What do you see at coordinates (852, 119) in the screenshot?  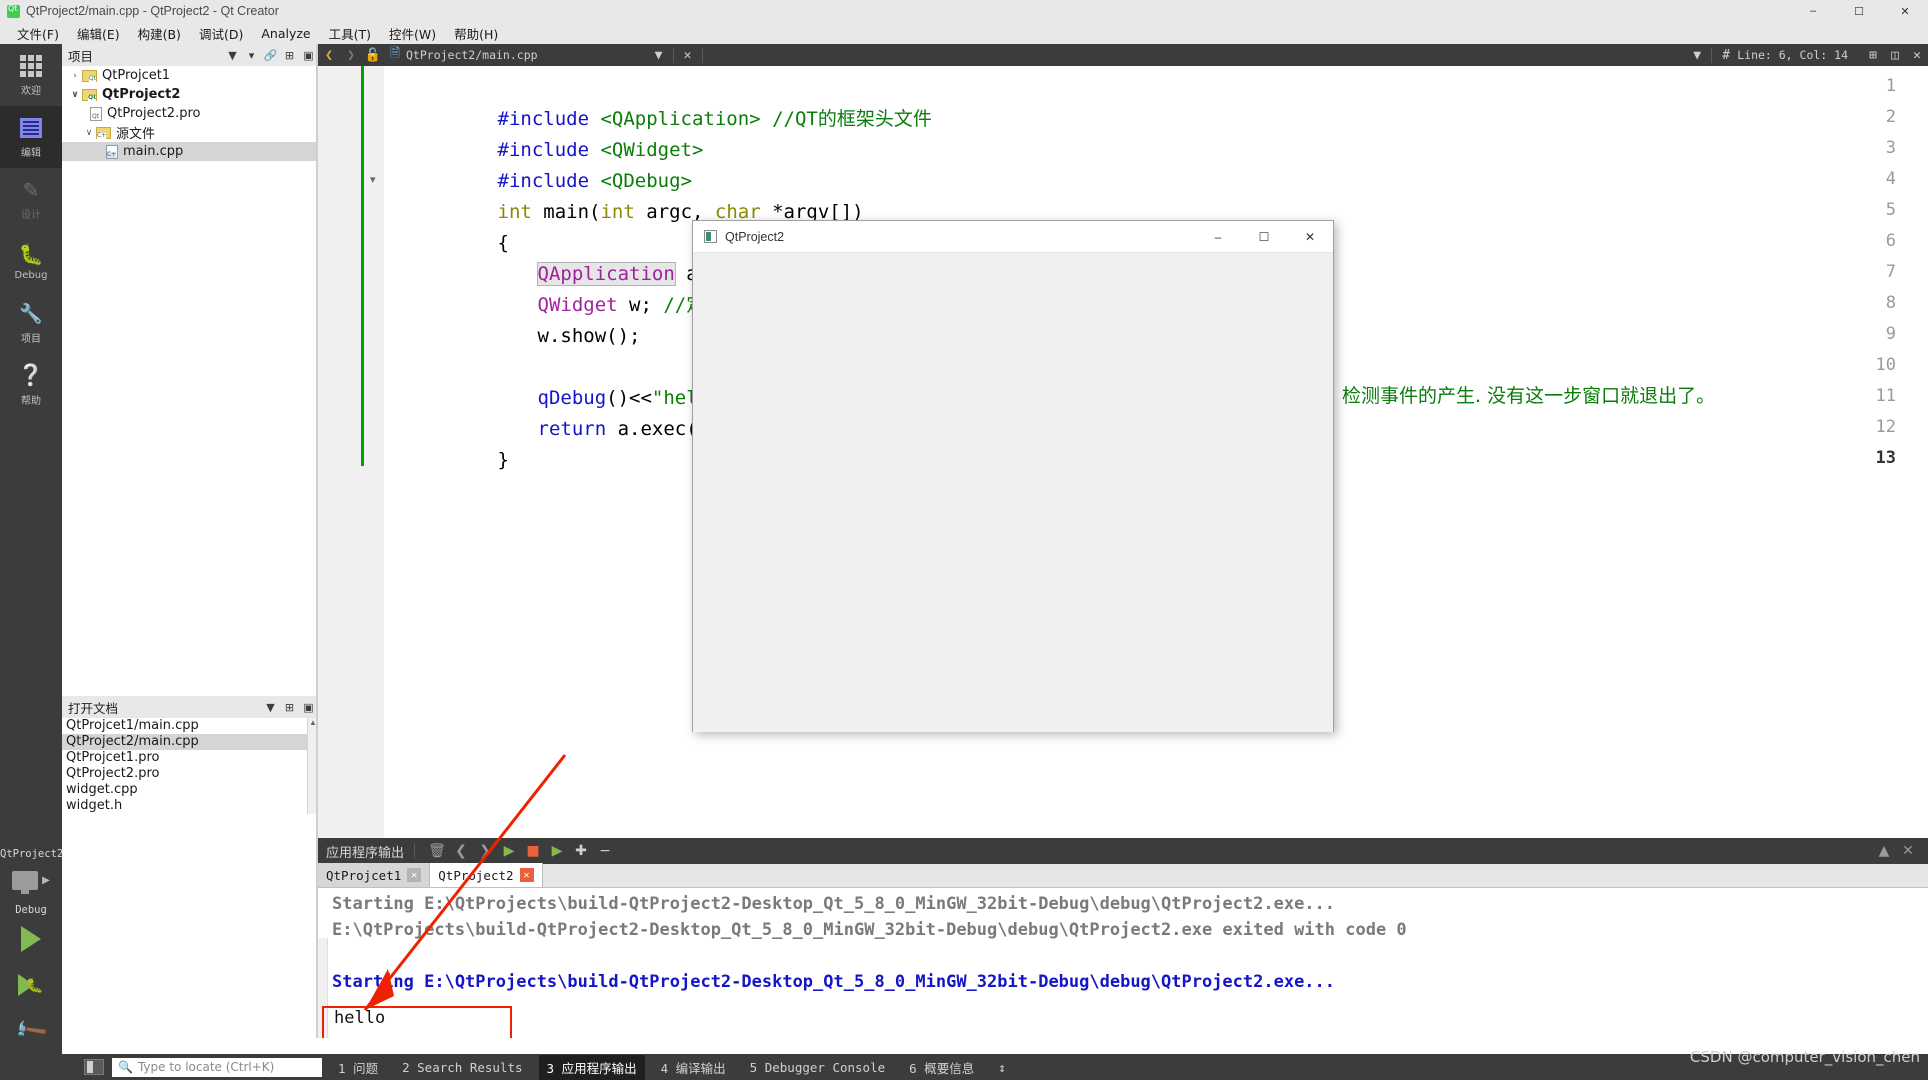 I see `code-comment: //QT的框架头文件` at bounding box center [852, 119].